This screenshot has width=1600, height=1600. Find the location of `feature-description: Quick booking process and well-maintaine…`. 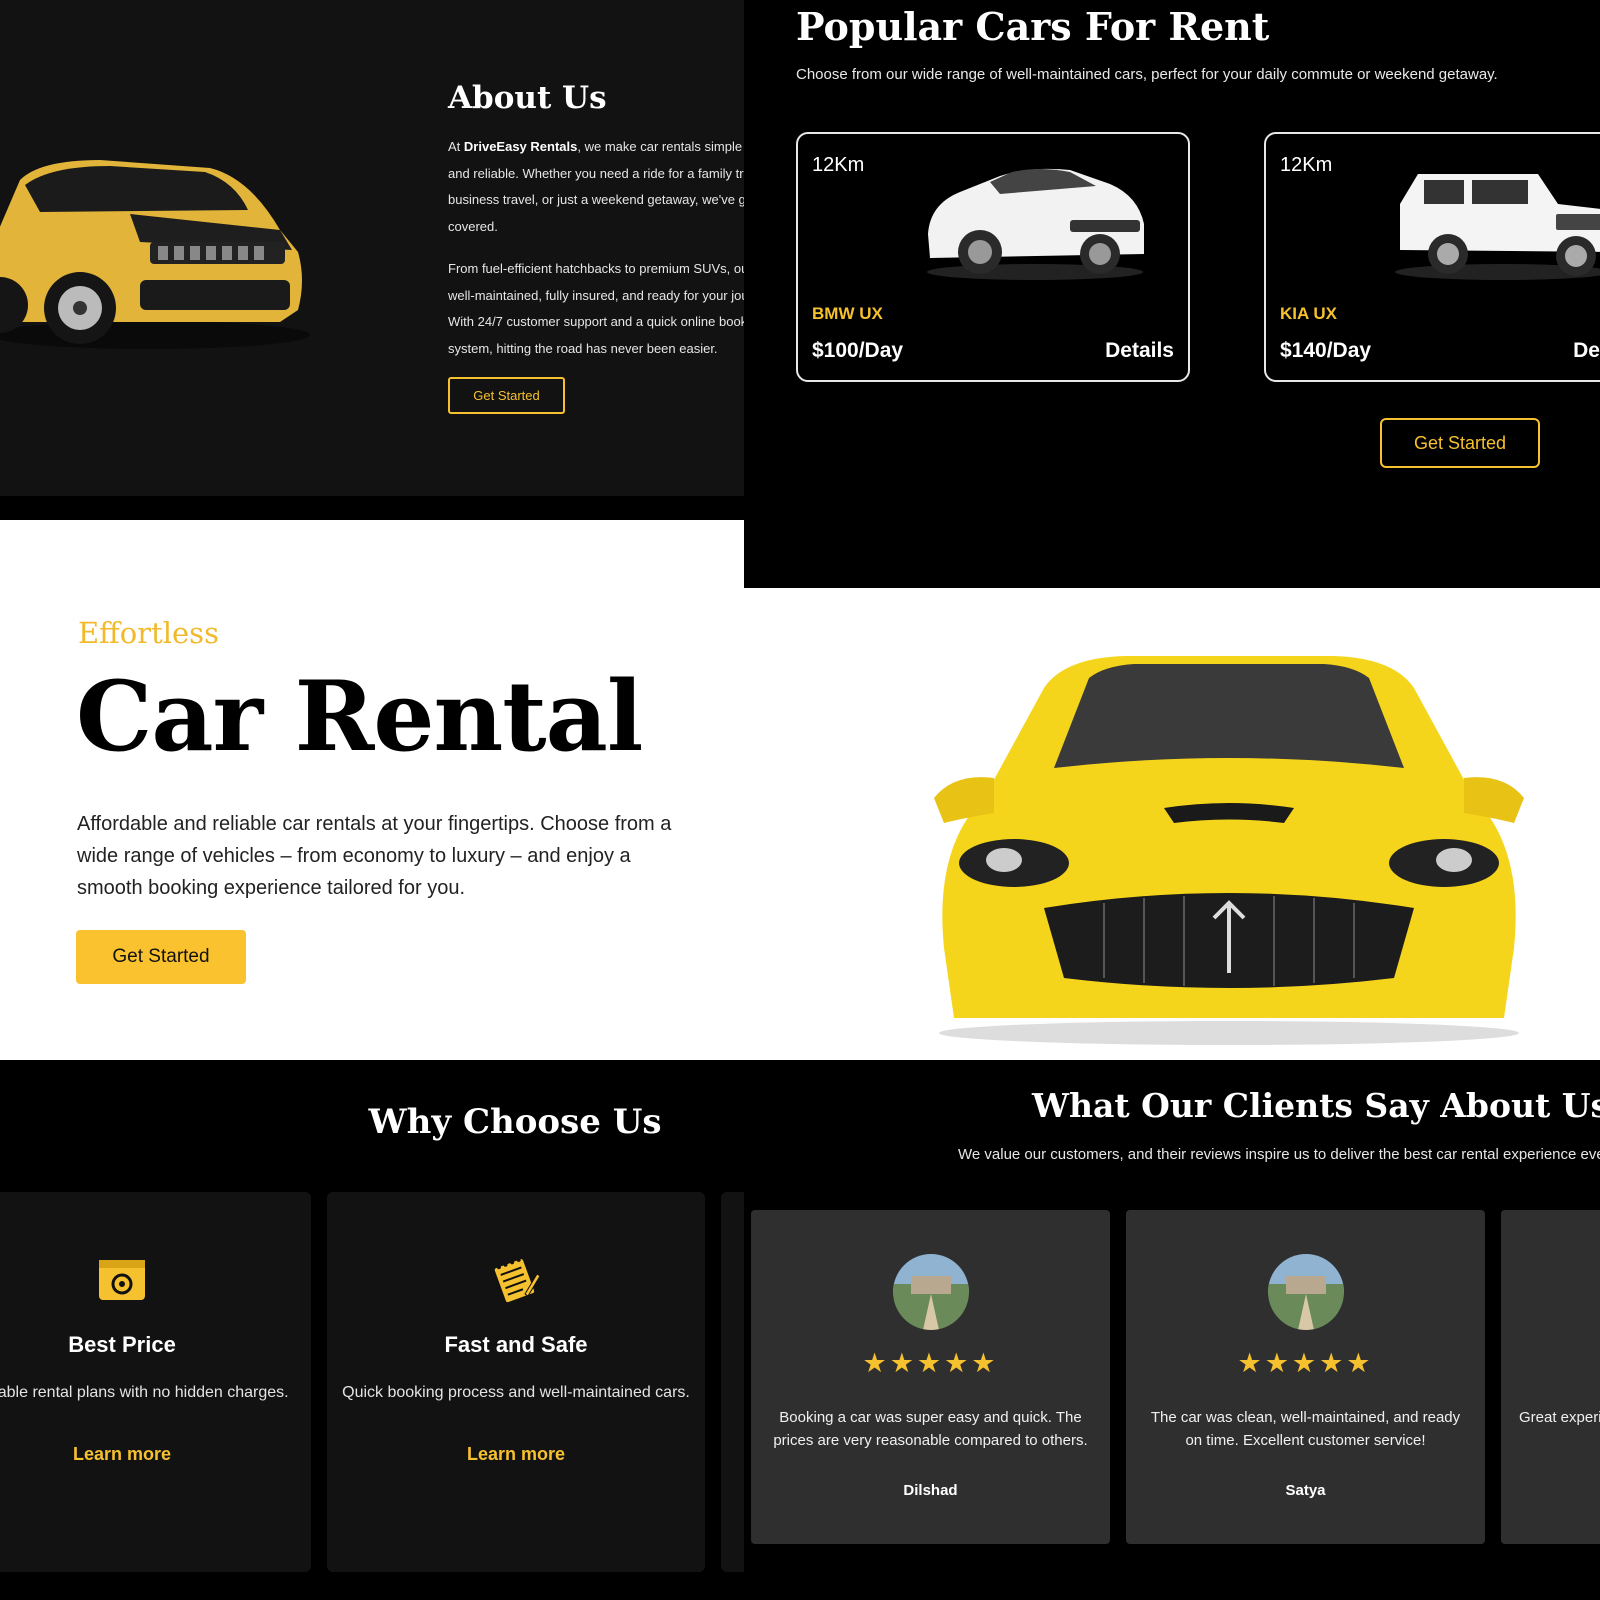

feature-description: Quick booking process and well-maintaine… is located at coordinates (516, 1392).